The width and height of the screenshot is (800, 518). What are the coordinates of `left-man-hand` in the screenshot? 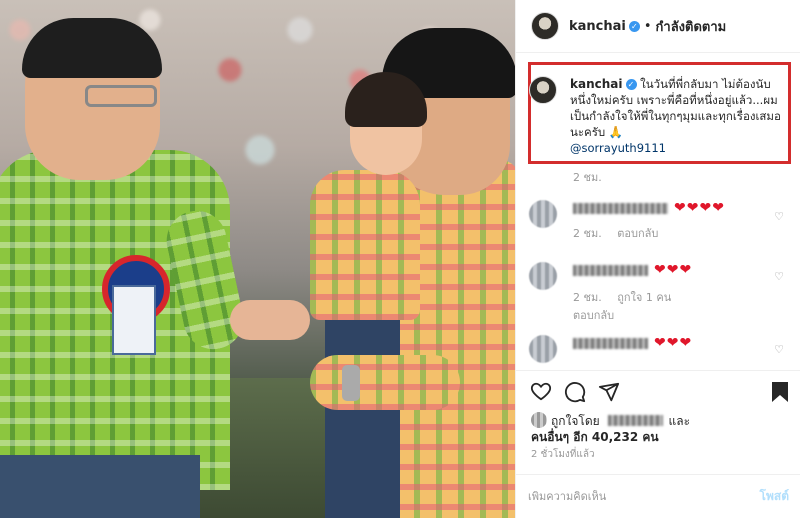 It's located at (270, 320).